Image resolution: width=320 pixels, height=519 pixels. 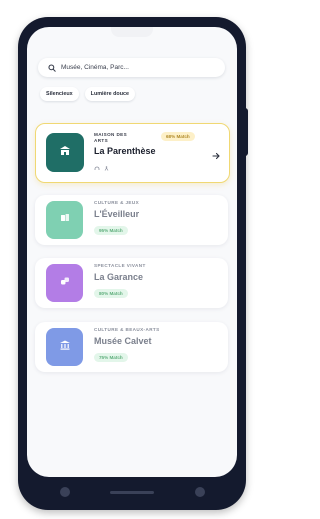 What do you see at coordinates (114, 138) in the screenshot?
I see `place-category: MAISON DES ARTS` at bounding box center [114, 138].